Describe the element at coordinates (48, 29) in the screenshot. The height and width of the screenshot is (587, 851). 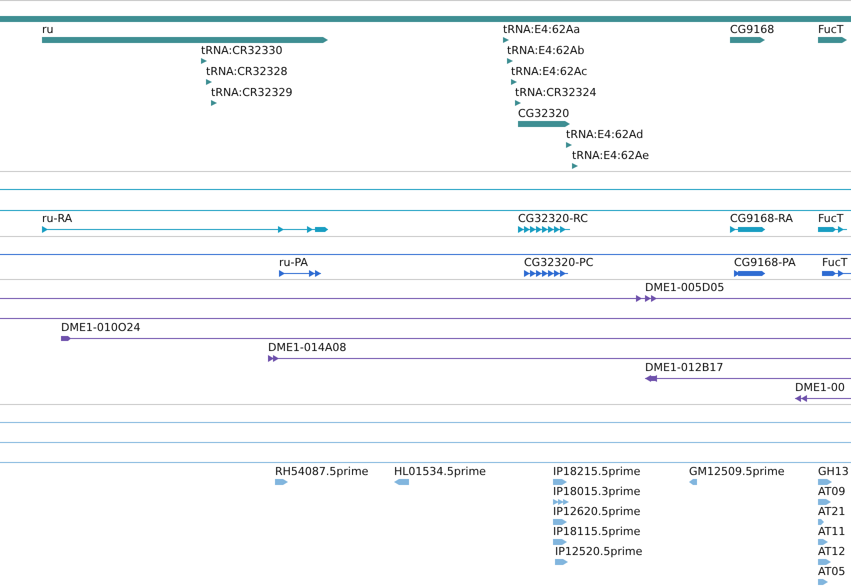
I see `feature-label: ru` at that location.